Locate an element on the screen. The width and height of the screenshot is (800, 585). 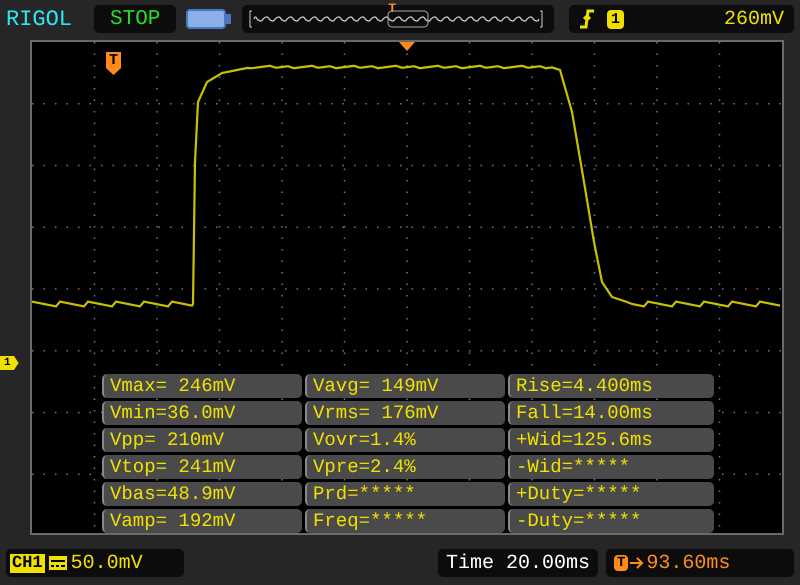
run-state: STOP is located at coordinates (135, 19).